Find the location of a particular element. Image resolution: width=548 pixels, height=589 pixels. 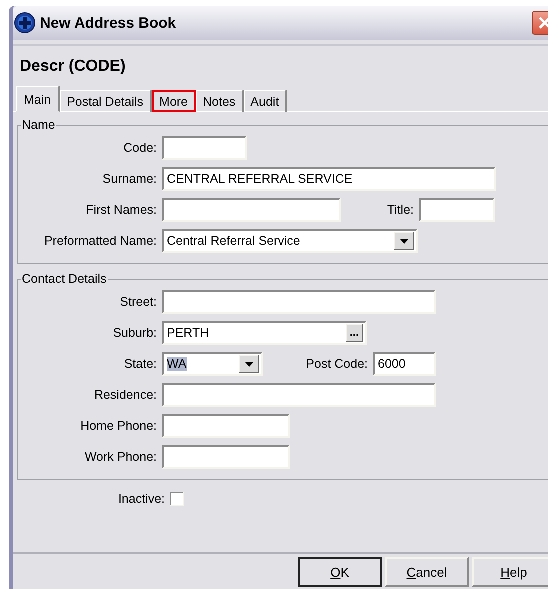

input-field: CENTRAL REFERRAL SERVICE is located at coordinates (329, 179).